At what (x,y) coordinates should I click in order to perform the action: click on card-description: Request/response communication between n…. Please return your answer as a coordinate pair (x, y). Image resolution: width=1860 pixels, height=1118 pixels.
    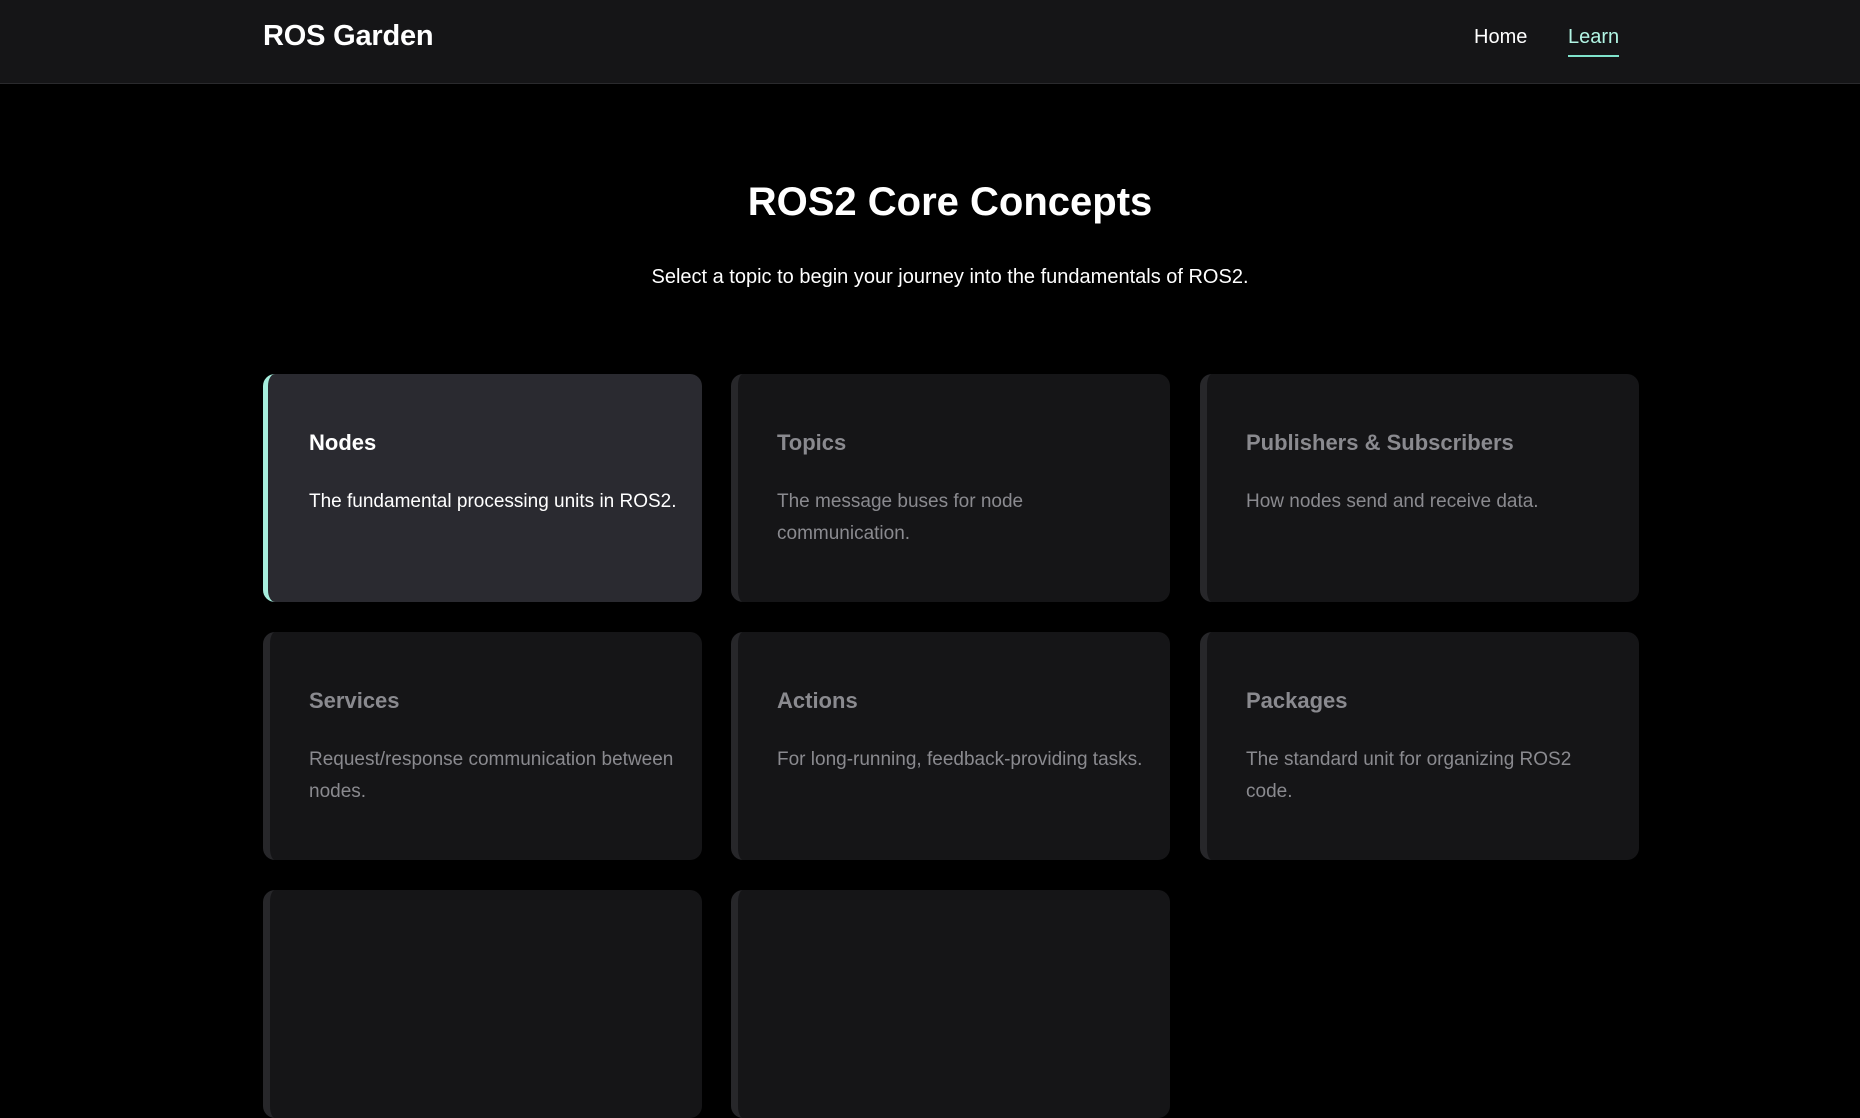
    Looking at the image, I should click on (491, 775).